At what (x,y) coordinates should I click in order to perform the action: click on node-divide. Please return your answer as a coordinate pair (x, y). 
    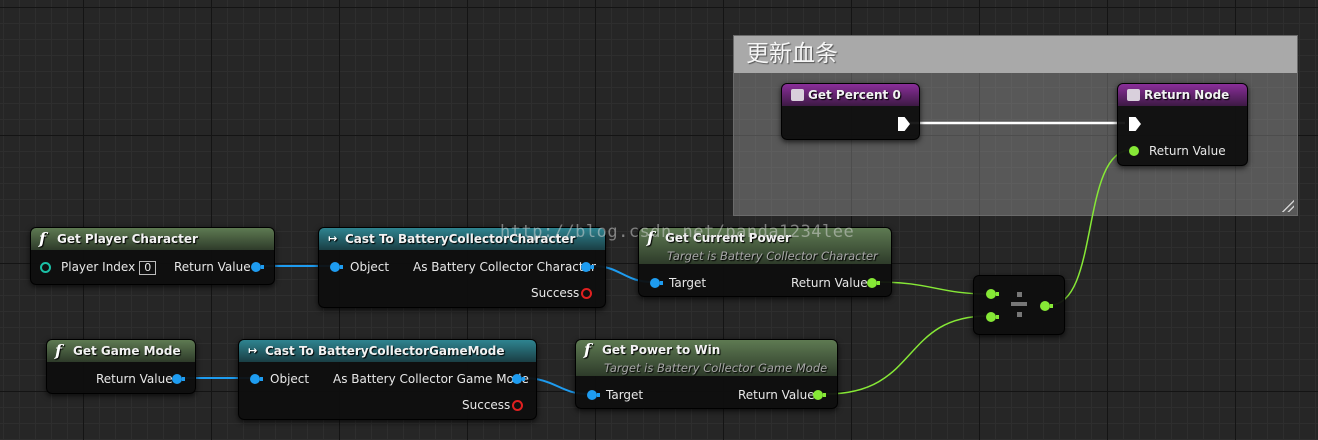
    Looking at the image, I should click on (1019, 305).